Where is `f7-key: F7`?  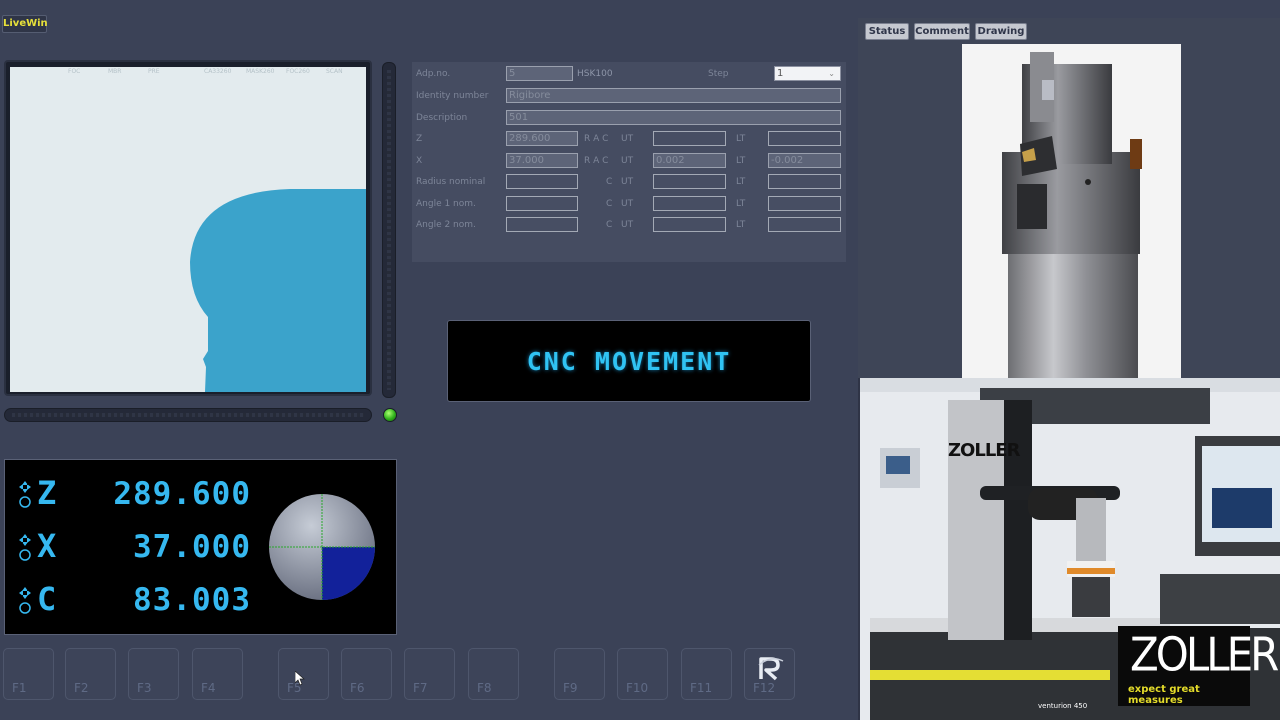
f7-key: F7 is located at coordinates (429, 674).